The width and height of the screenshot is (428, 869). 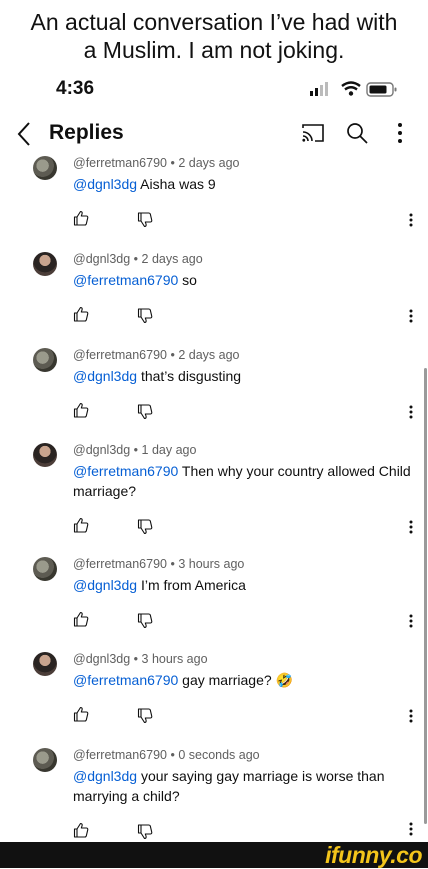 I want to click on comment-meta: @dgnl3dg • 2 days ago, so click(x=138, y=259).